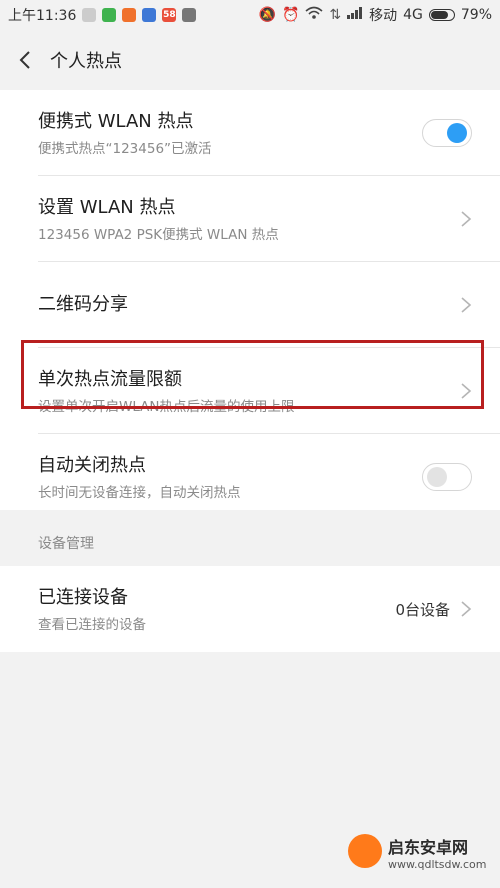 The image size is (500, 888). Describe the element at coordinates (250, 305) in the screenshot. I see `qr-share-row: 二维码分享` at that location.